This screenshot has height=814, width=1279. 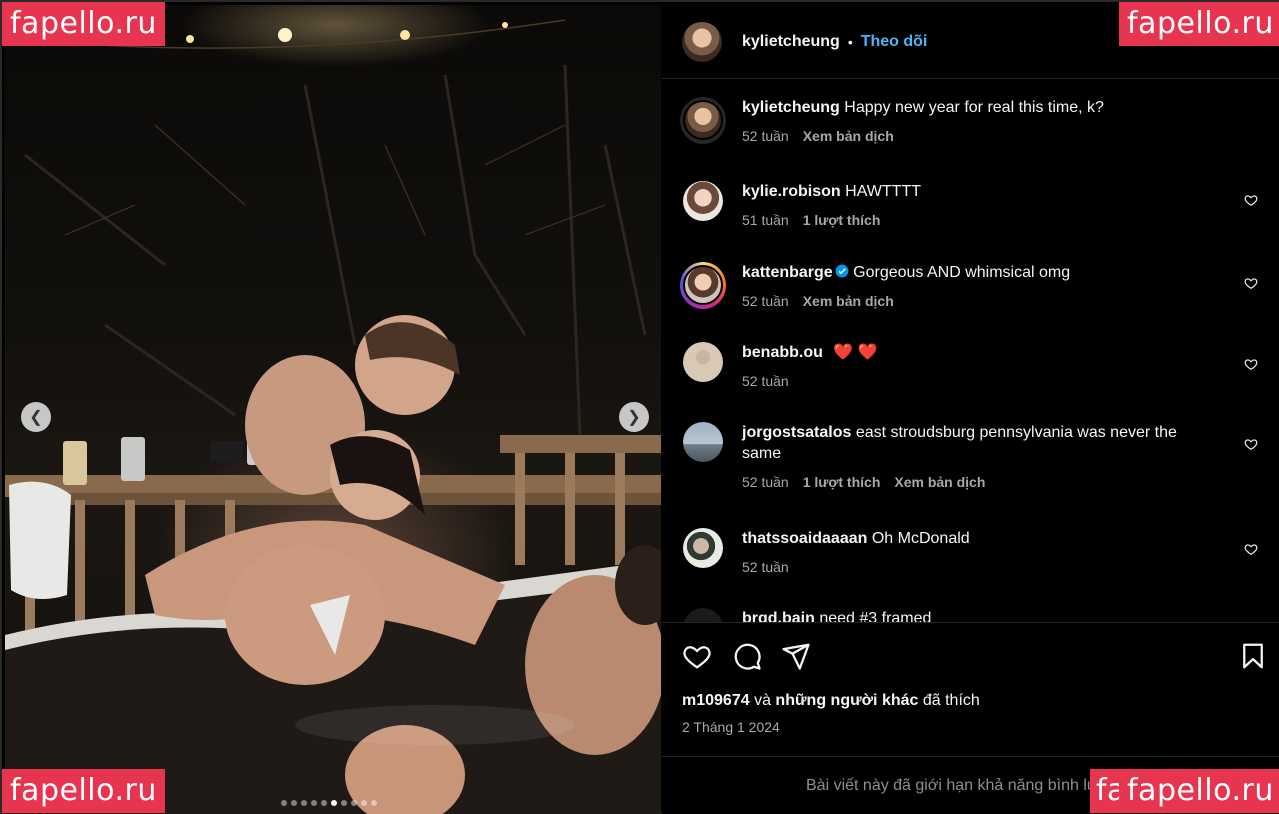 What do you see at coordinates (846, 700) in the screenshot?
I see `liked-by-others: những người khác` at bounding box center [846, 700].